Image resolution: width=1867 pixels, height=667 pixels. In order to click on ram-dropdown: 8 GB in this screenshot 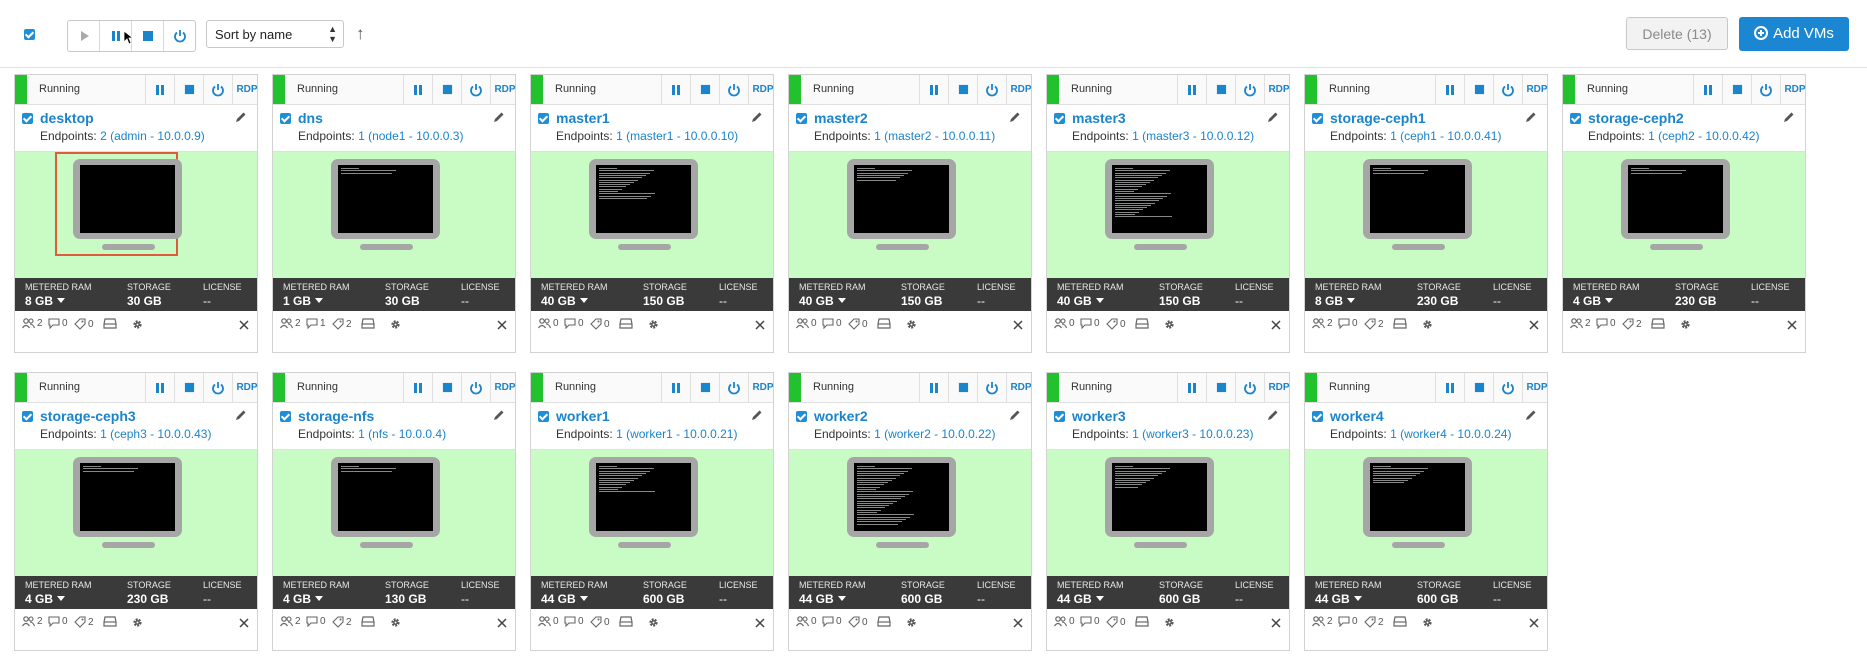, I will do `click(1335, 301)`.